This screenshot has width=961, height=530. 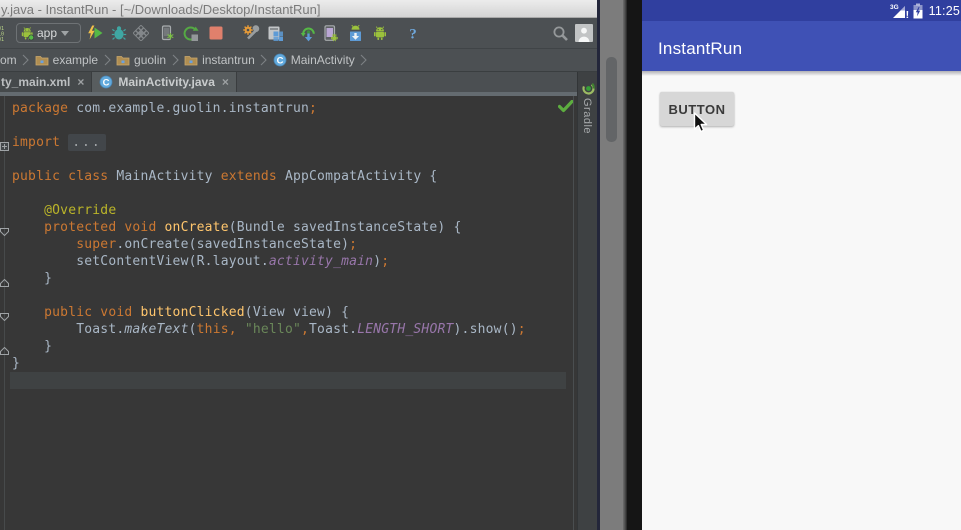 I want to click on avd-manager-icon, so click(x=330, y=33).